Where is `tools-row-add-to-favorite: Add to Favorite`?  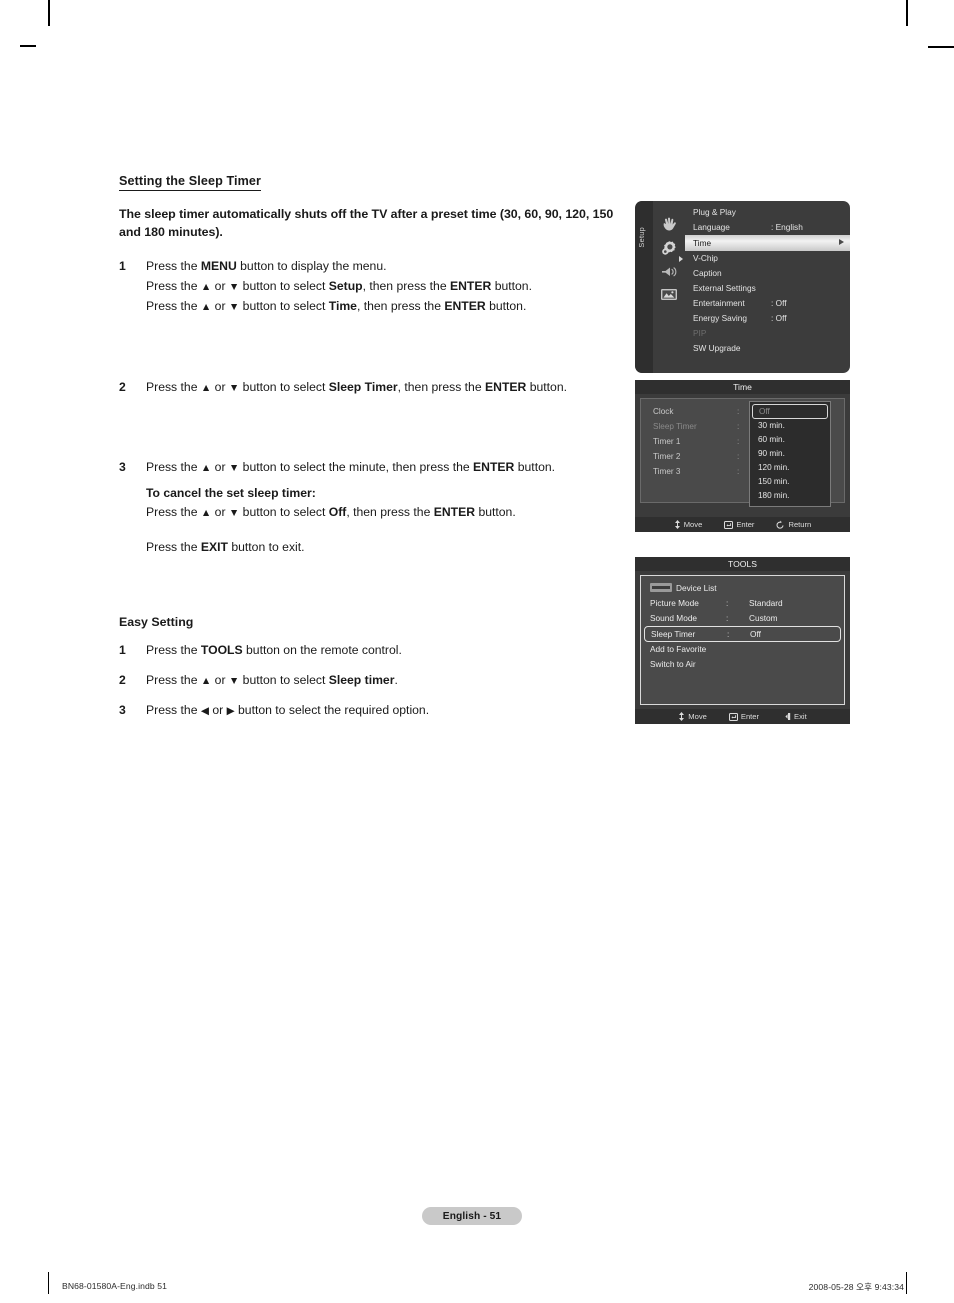 tools-row-add-to-favorite: Add to Favorite is located at coordinates (742, 649).